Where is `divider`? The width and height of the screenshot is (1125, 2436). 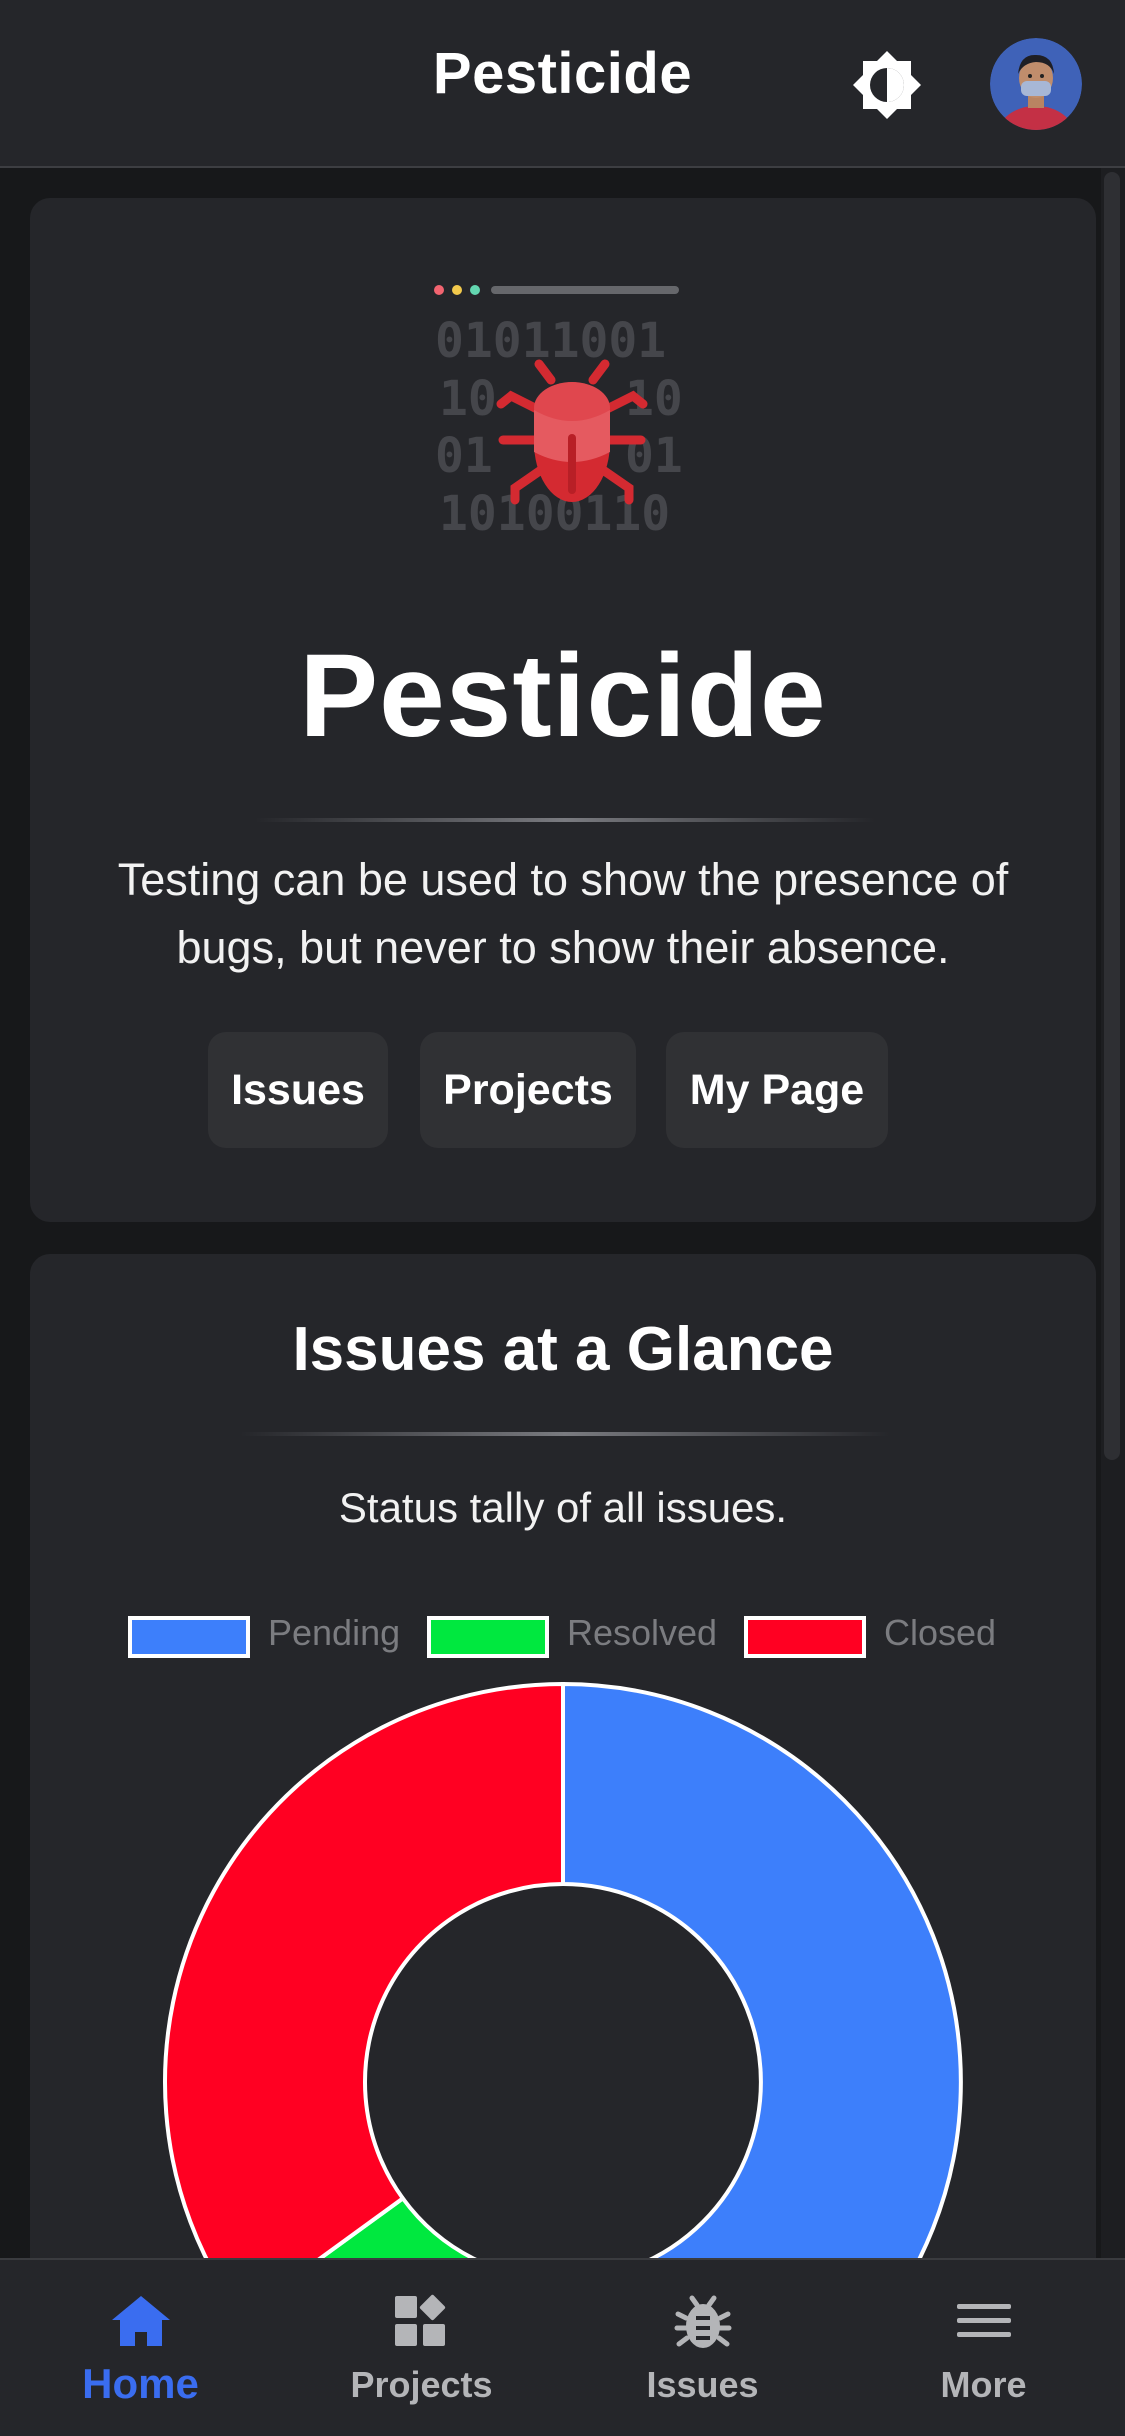
divider is located at coordinates (565, 820).